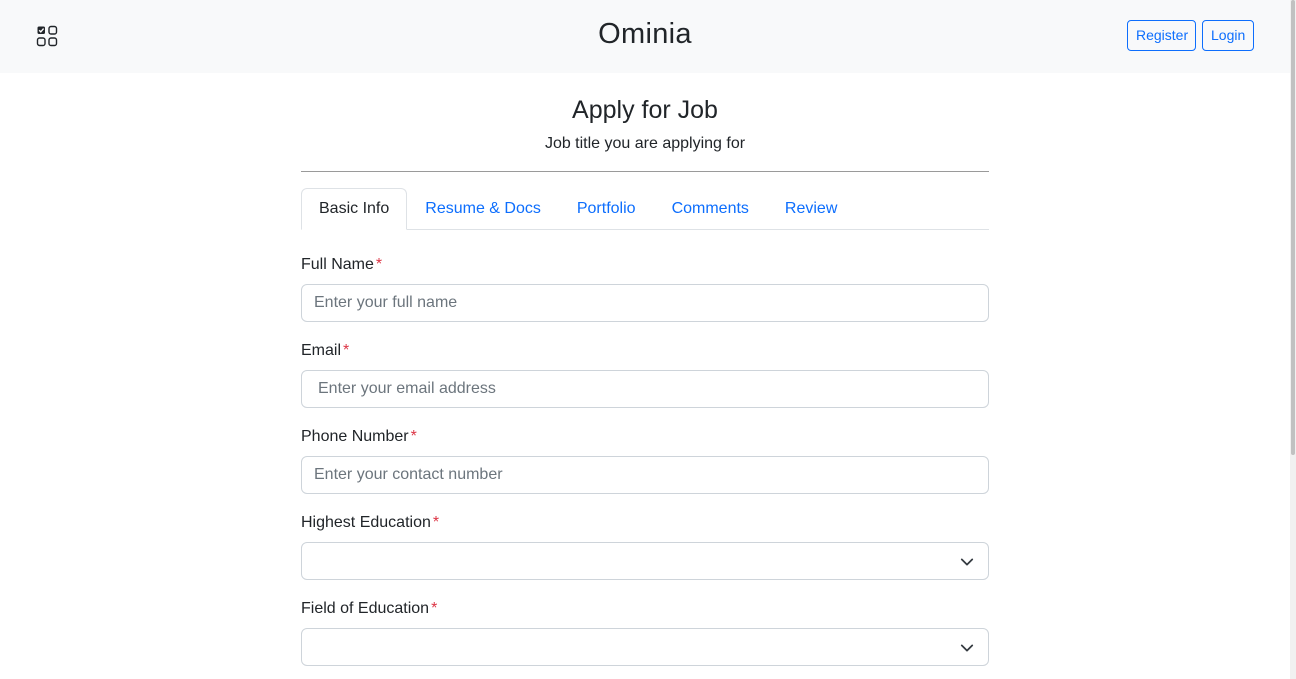 The width and height of the screenshot is (1296, 679). What do you see at coordinates (645, 303) in the screenshot?
I see `full-name-input` at bounding box center [645, 303].